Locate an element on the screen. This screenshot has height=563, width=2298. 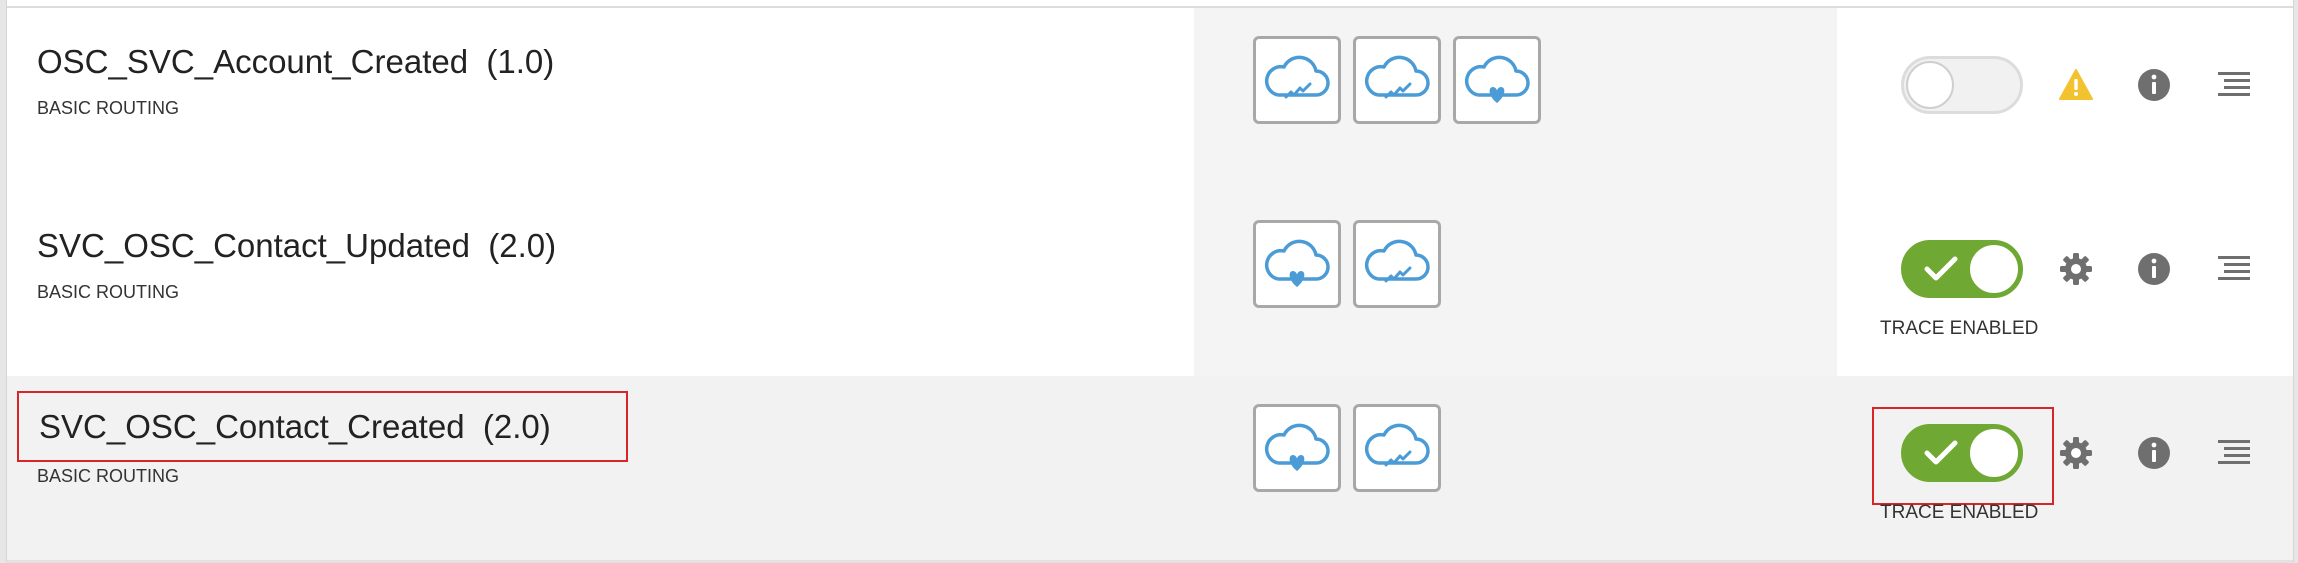
integration-title: OSC_SVC_Account_Created (1.0) is located at coordinates (295, 62).